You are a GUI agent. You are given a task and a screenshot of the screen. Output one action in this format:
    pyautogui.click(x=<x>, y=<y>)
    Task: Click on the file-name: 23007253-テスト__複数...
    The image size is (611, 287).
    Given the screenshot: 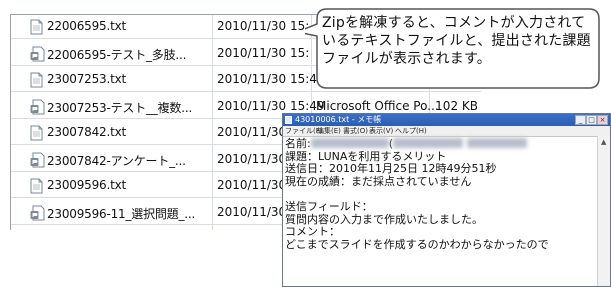 What is the action you would take?
    pyautogui.click(x=120, y=107)
    